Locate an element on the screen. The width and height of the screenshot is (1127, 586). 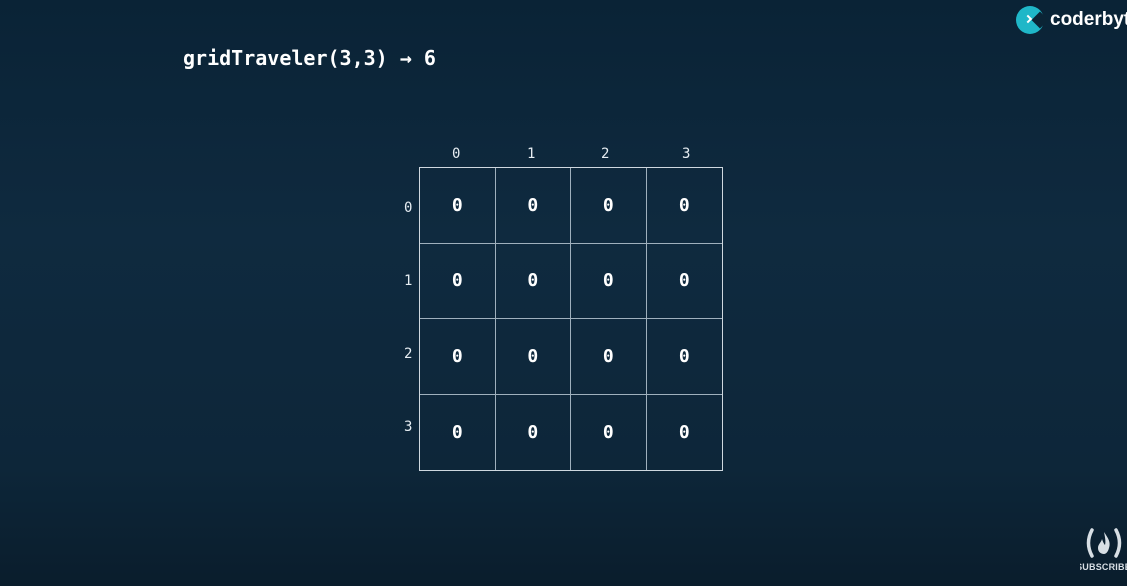
grid-cell-3-1: 0 is located at coordinates (533, 432).